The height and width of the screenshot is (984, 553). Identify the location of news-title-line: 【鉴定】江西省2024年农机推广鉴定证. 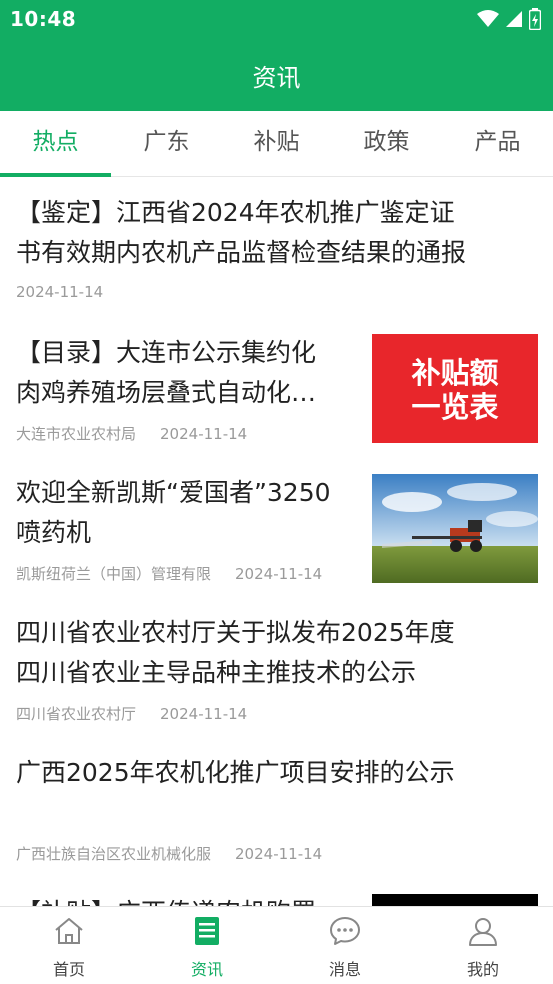
(235, 212).